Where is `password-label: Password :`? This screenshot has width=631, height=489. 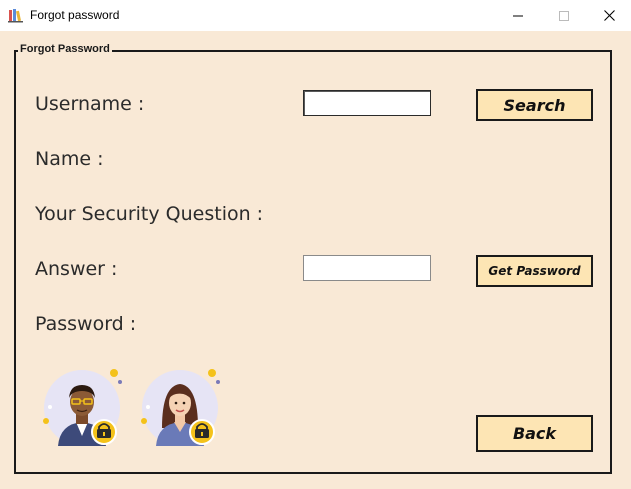
password-label: Password : is located at coordinates (86, 324).